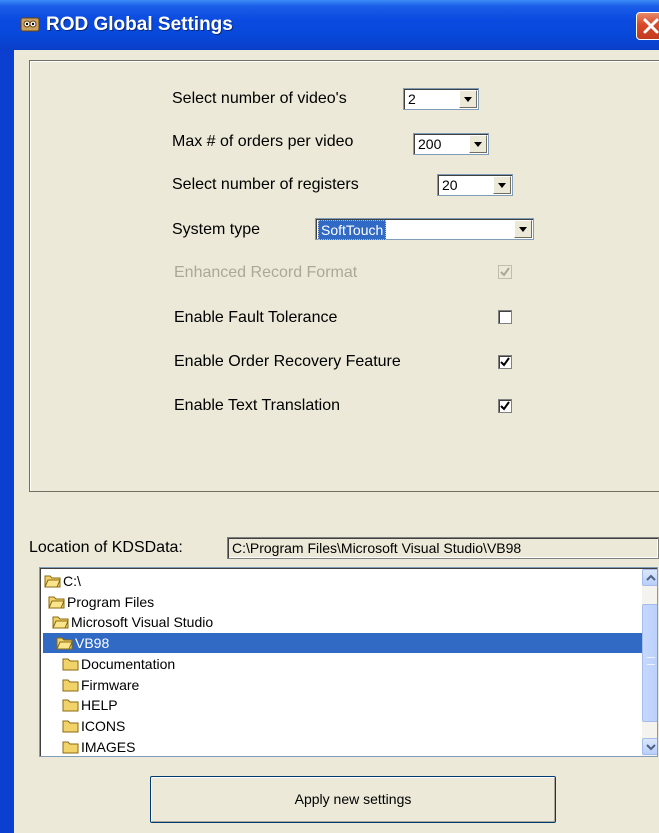 This screenshot has width=659, height=833. I want to click on text-translation-checkbox, so click(505, 406).